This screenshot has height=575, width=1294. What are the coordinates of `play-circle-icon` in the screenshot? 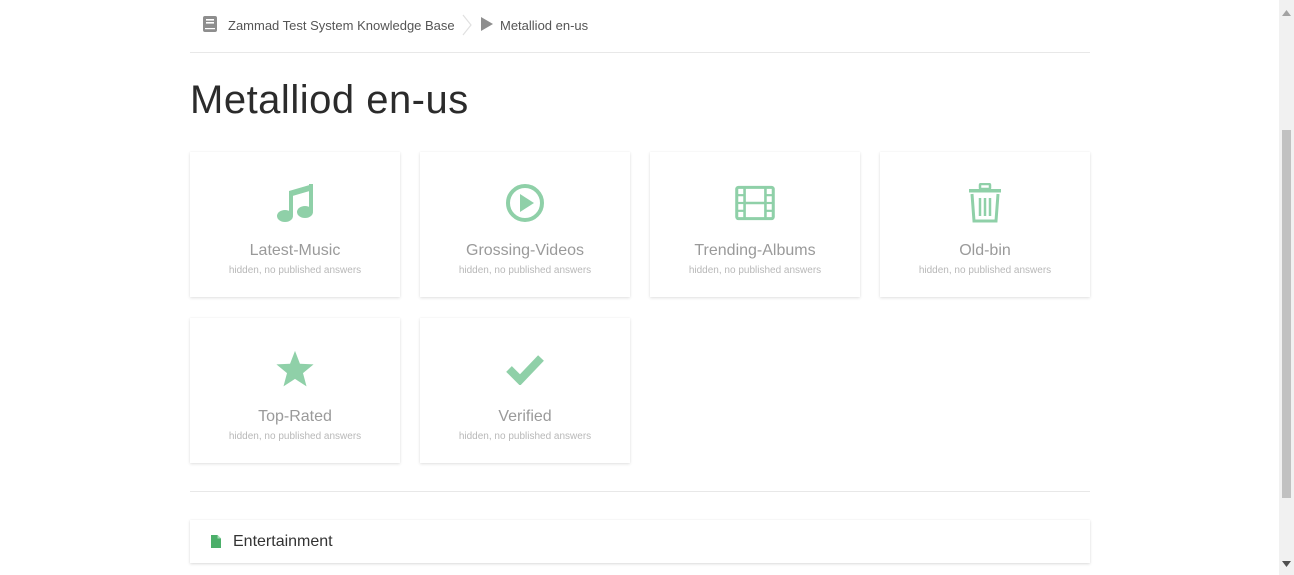 It's located at (525, 203).